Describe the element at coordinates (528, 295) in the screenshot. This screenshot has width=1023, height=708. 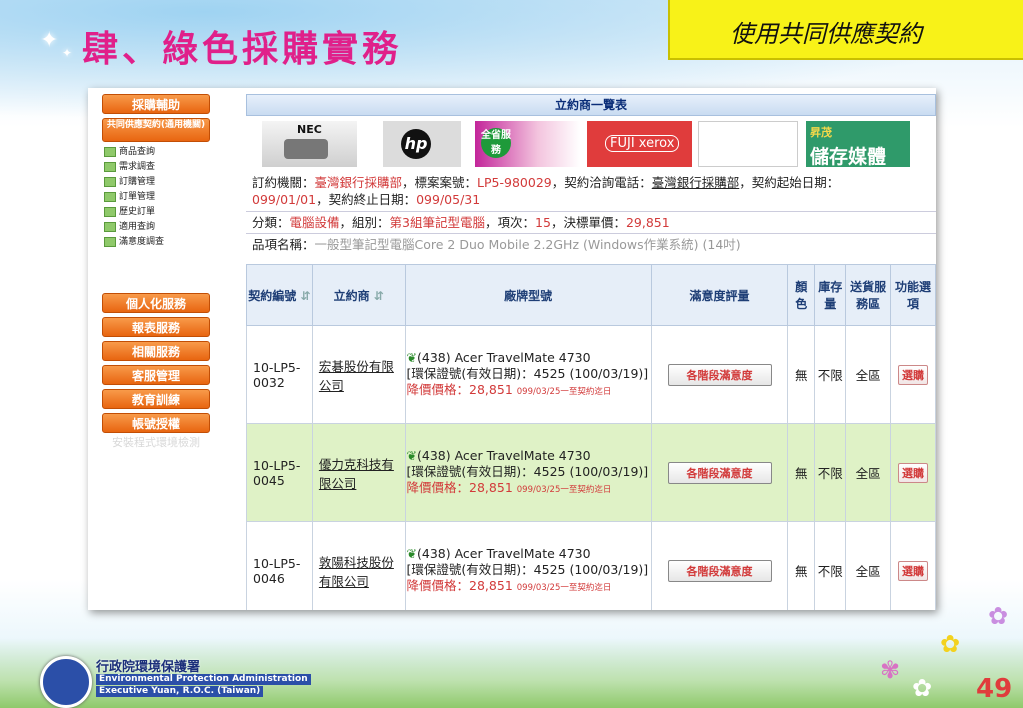
I see `th-model: 廠牌型號` at that location.